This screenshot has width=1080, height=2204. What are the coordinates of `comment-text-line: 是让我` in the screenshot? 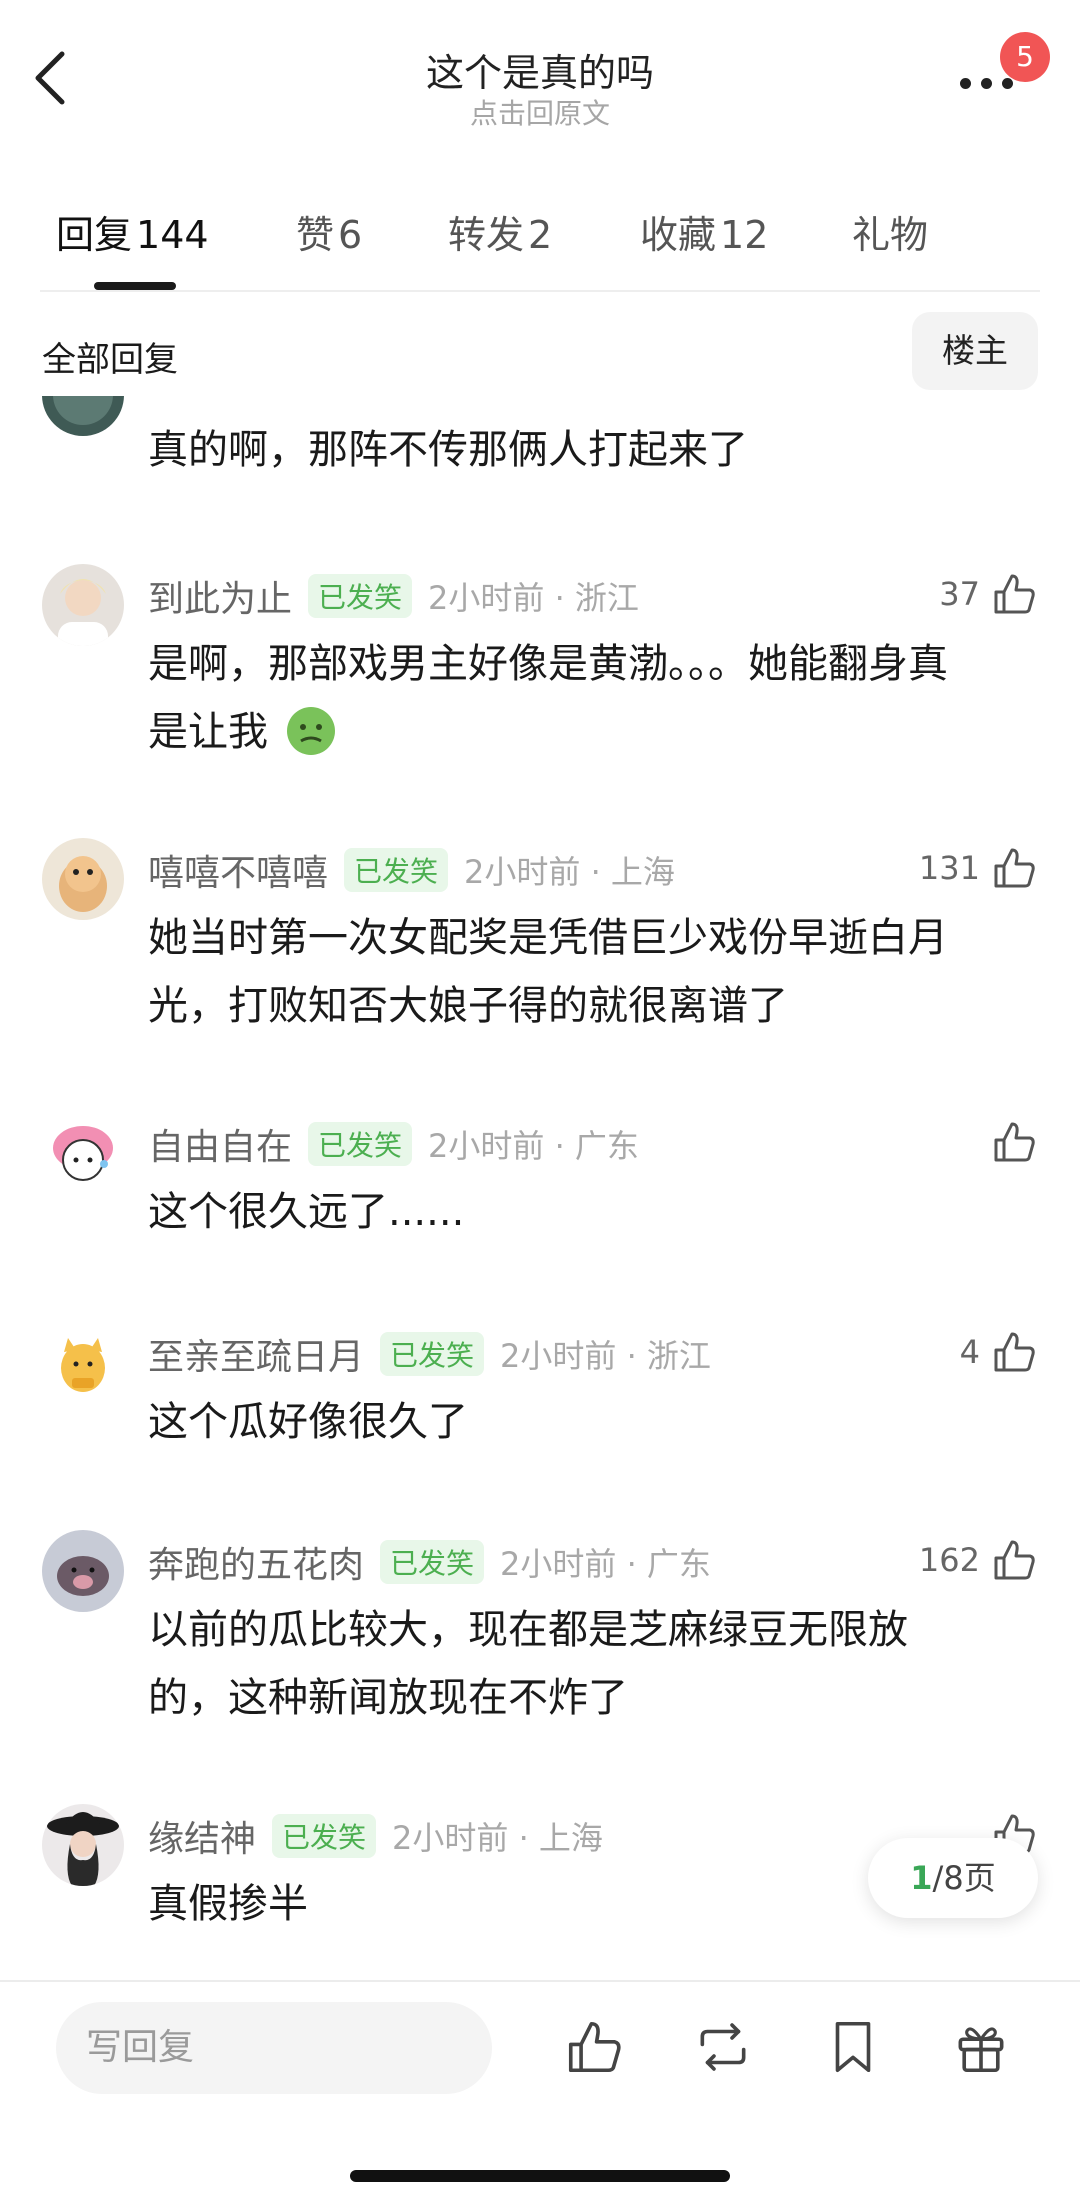 It's located at (208, 732).